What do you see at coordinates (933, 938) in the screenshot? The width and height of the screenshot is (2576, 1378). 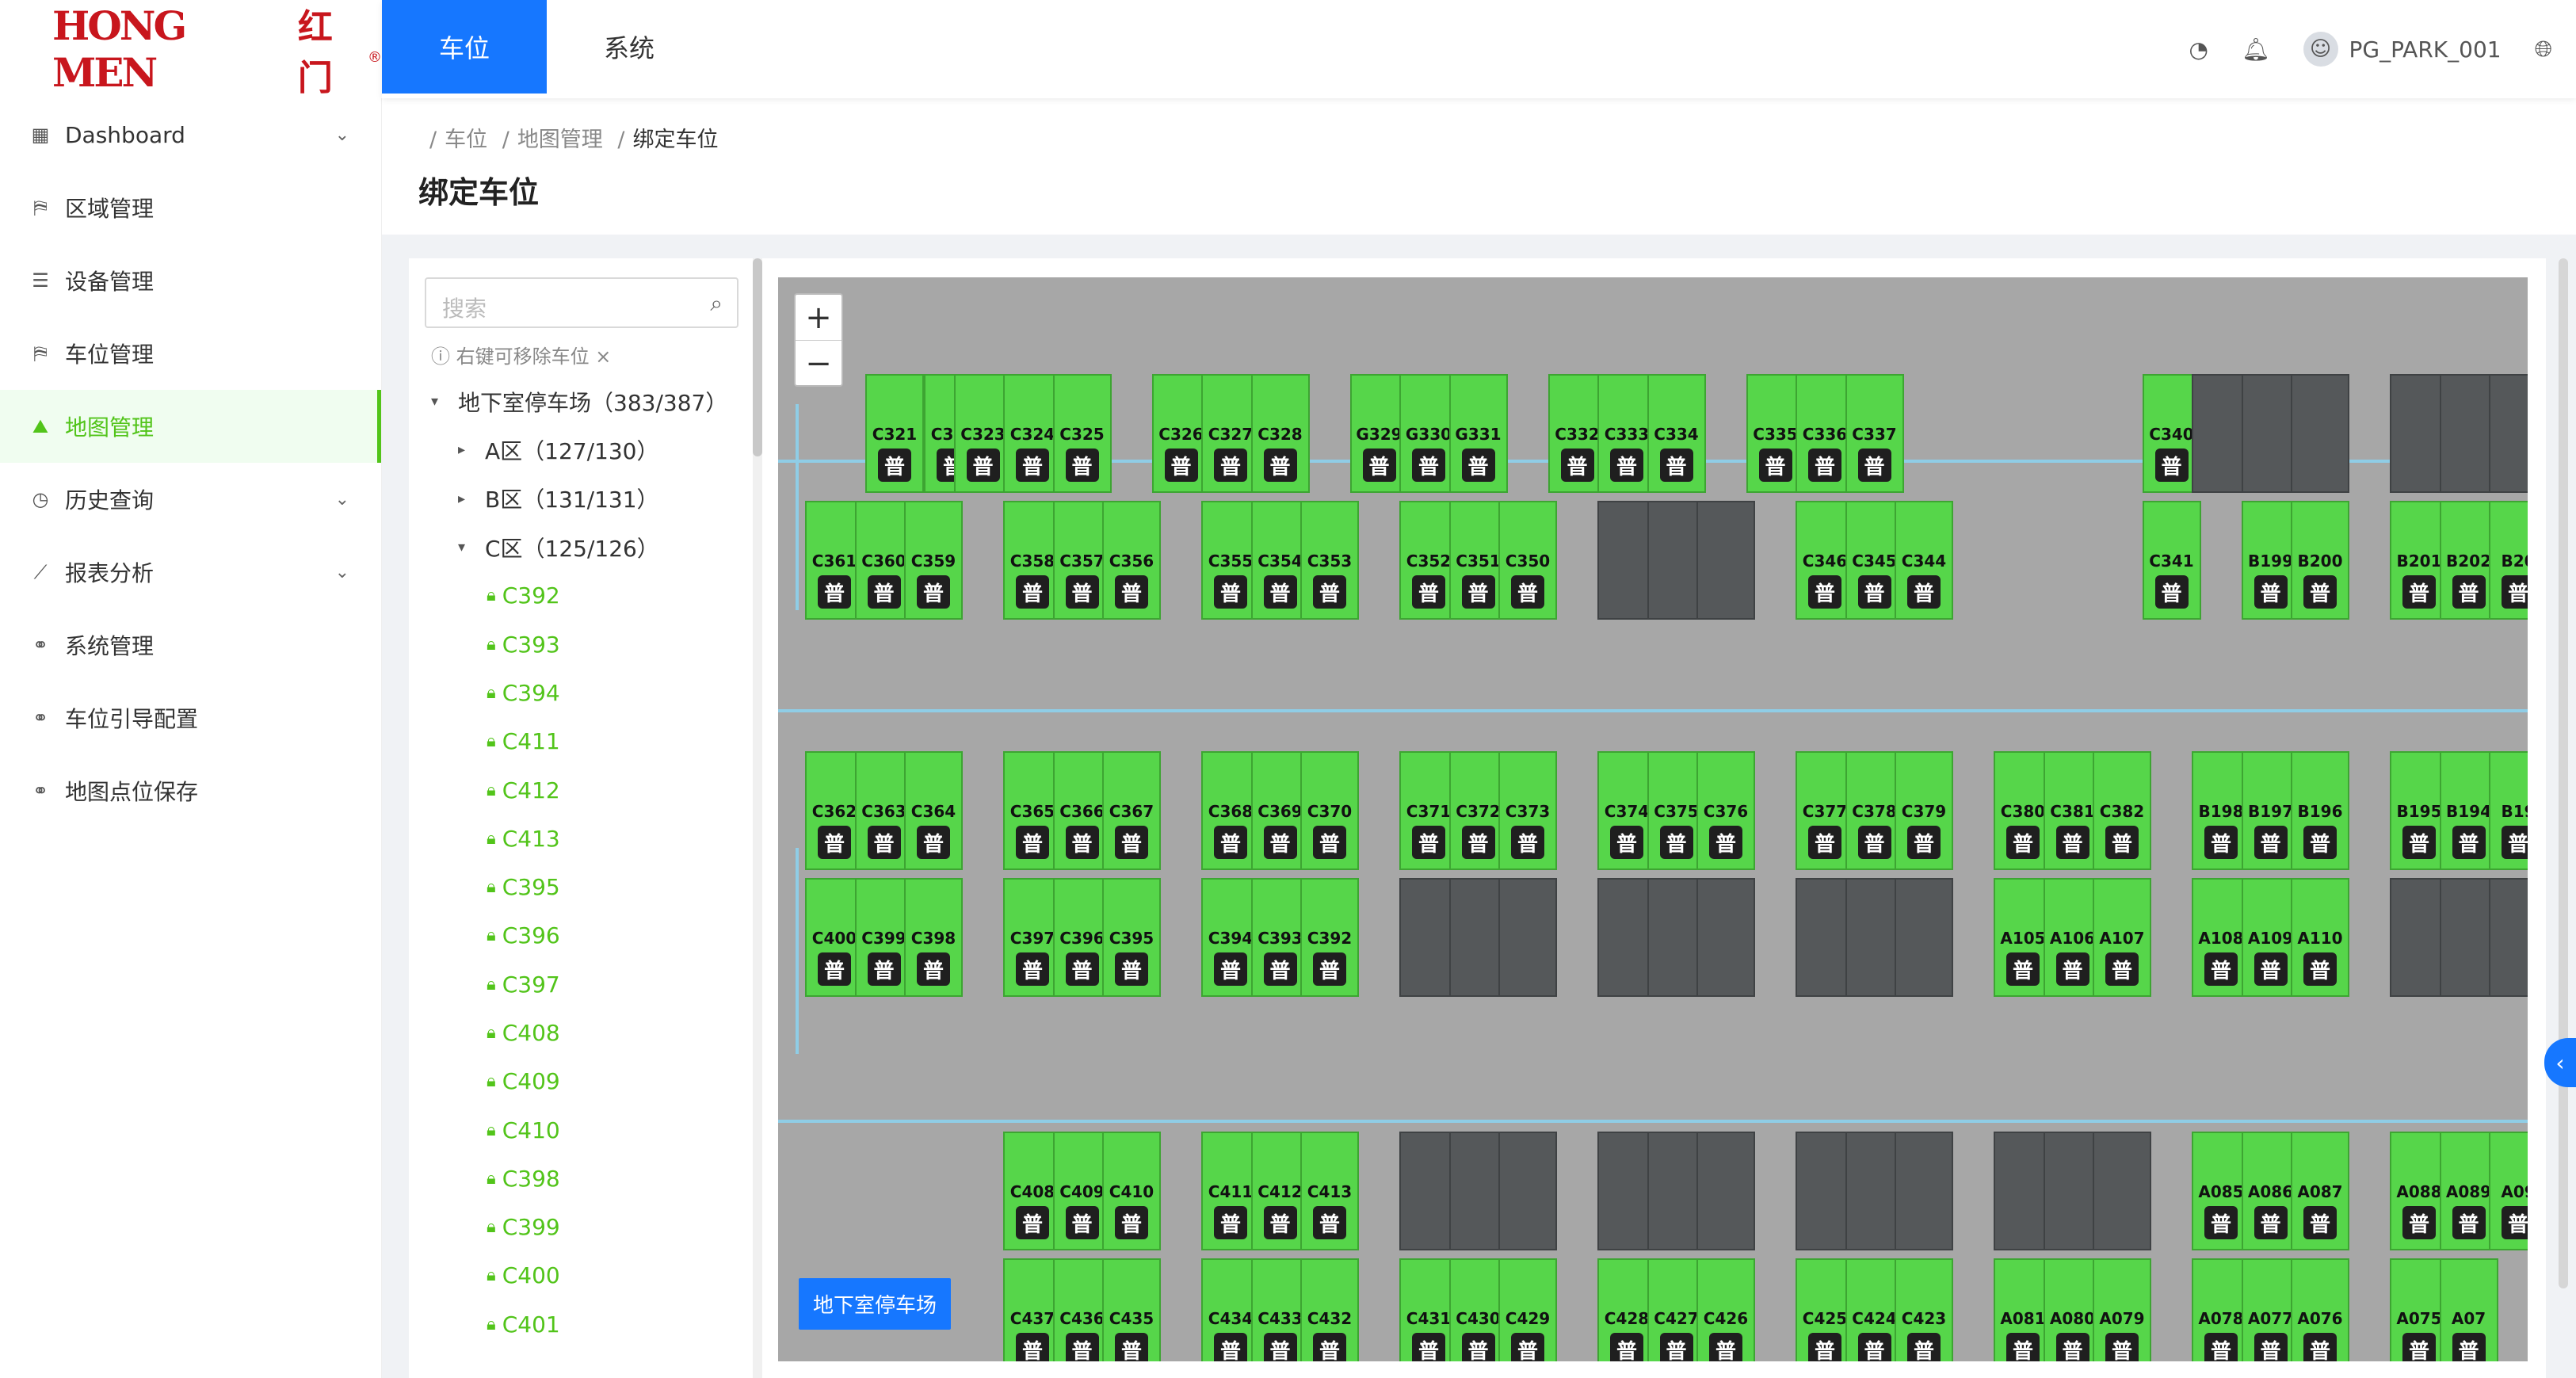 I see `parking-spot: C398 普` at bounding box center [933, 938].